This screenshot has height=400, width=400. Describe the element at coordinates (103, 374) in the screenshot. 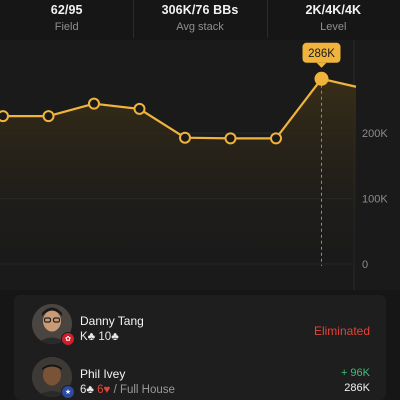

I see `player-name: Phil Ivey` at that location.